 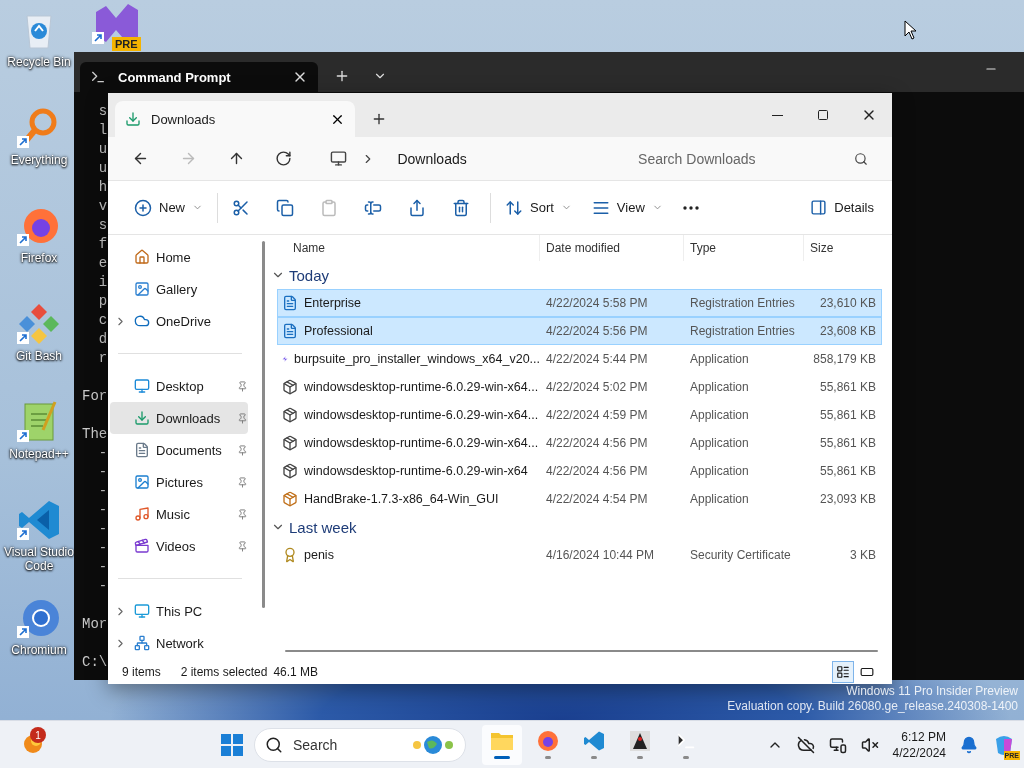 I want to click on cloud-off-icon, so click(x=805, y=744).